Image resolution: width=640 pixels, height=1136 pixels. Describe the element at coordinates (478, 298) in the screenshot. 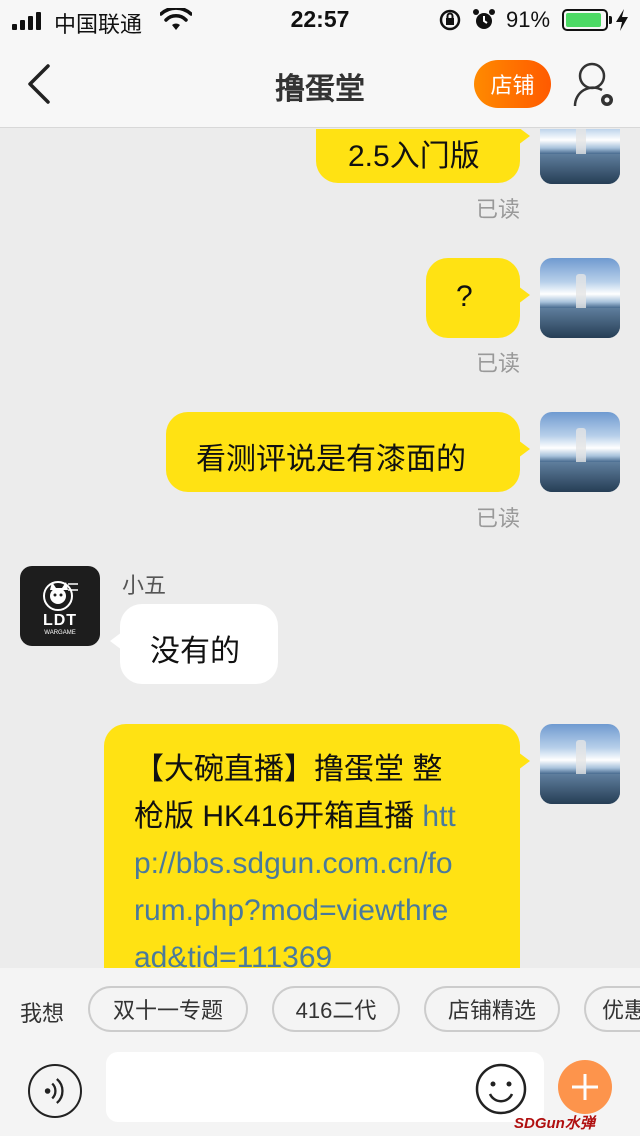

I see `message-bubble: ?` at that location.